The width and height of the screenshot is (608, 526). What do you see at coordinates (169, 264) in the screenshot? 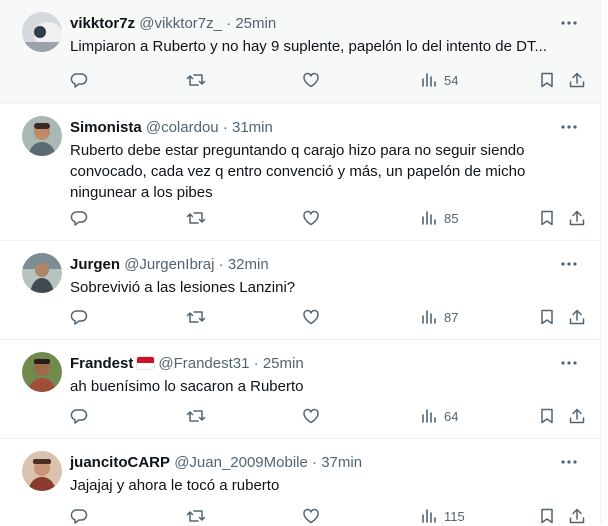
I see `user-handle: @JurgenIbraj` at bounding box center [169, 264].